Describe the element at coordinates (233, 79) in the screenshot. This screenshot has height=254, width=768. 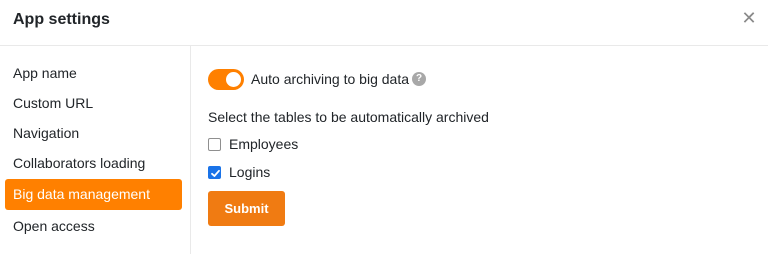
I see `toggle-knob` at that location.